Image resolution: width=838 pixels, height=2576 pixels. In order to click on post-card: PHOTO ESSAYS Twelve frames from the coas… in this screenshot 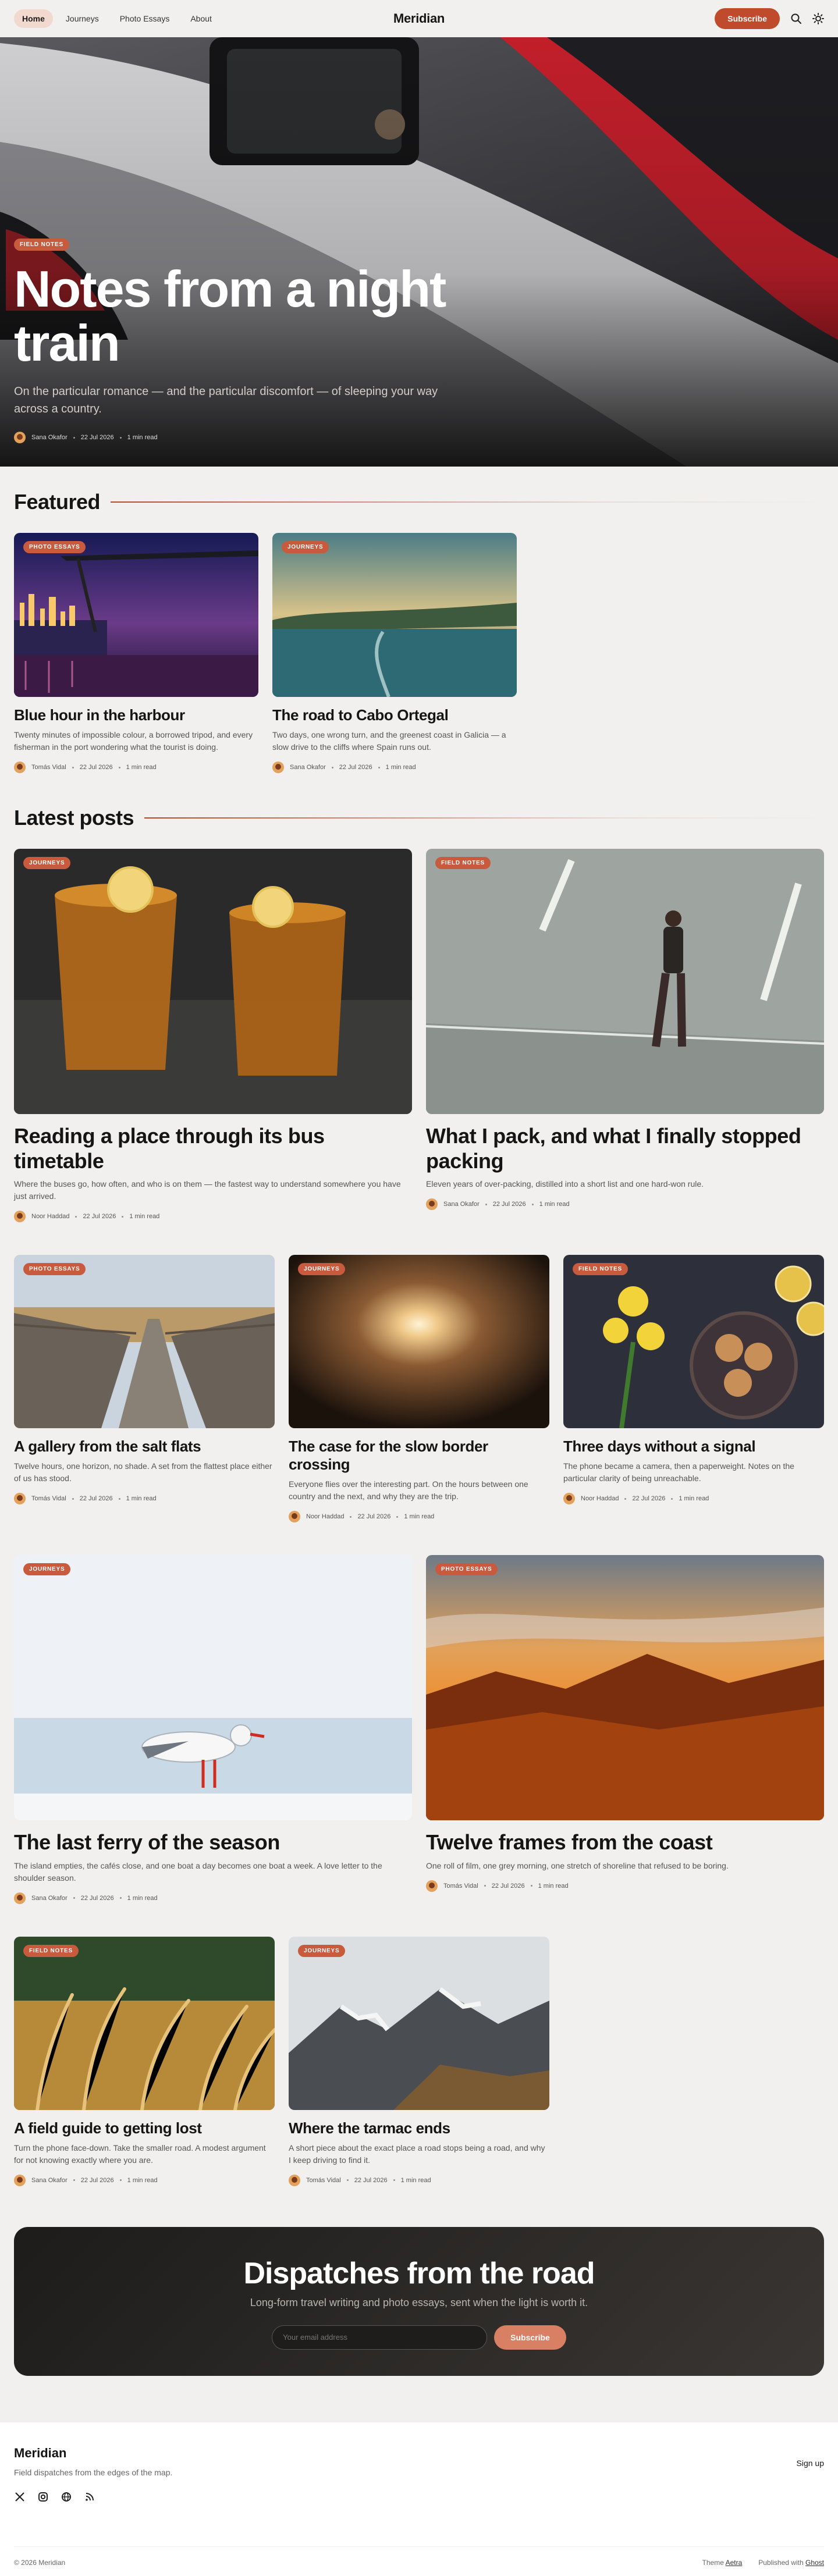, I will do `click(625, 1729)`.